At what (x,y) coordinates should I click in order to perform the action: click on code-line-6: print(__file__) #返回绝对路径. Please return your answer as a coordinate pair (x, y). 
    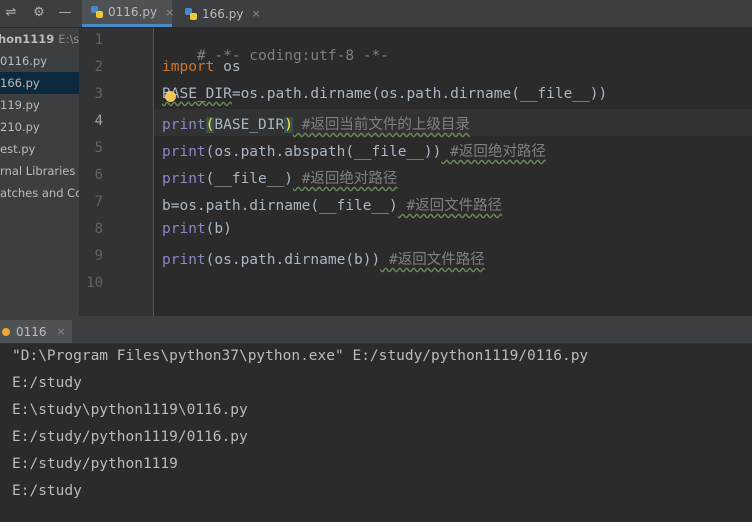
    Looking at the image, I should click on (279, 177).